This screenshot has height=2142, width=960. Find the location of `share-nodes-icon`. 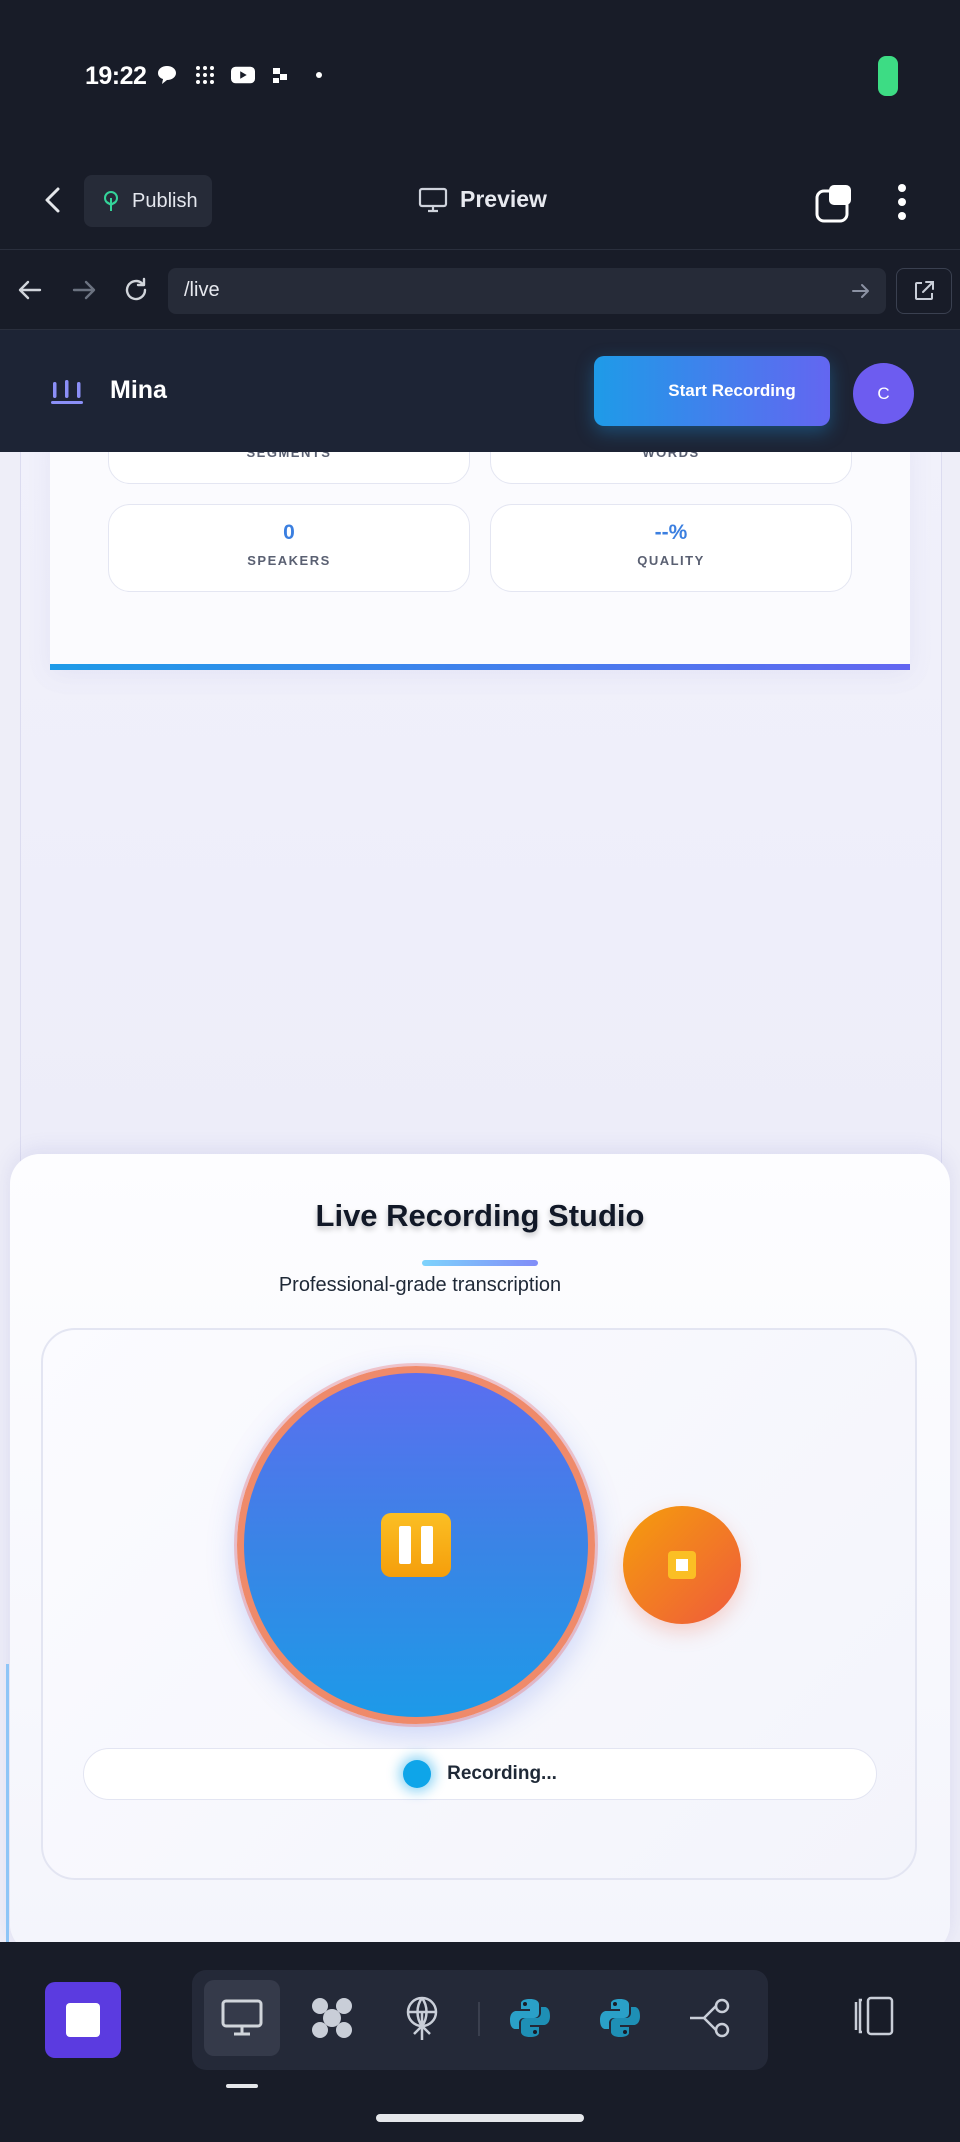

share-nodes-icon is located at coordinates (710, 2018).